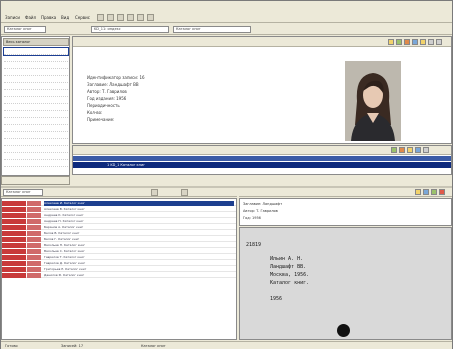 The image size is (453, 349). What do you see at coordinates (64, 221) in the screenshot?
I see `list-item-text: Андреев Н. Каталог книг` at bounding box center [64, 221].